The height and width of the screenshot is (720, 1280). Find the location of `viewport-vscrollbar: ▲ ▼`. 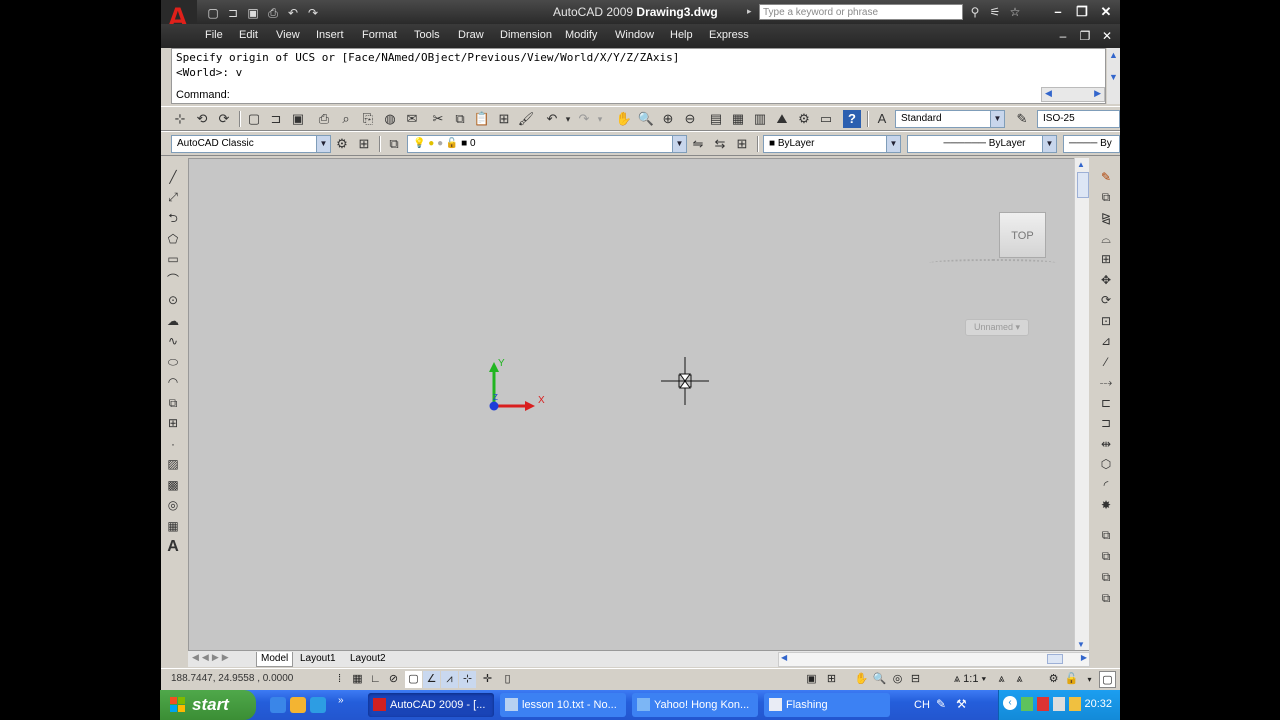

viewport-vscrollbar: ▲ ▼ is located at coordinates (1081, 405).